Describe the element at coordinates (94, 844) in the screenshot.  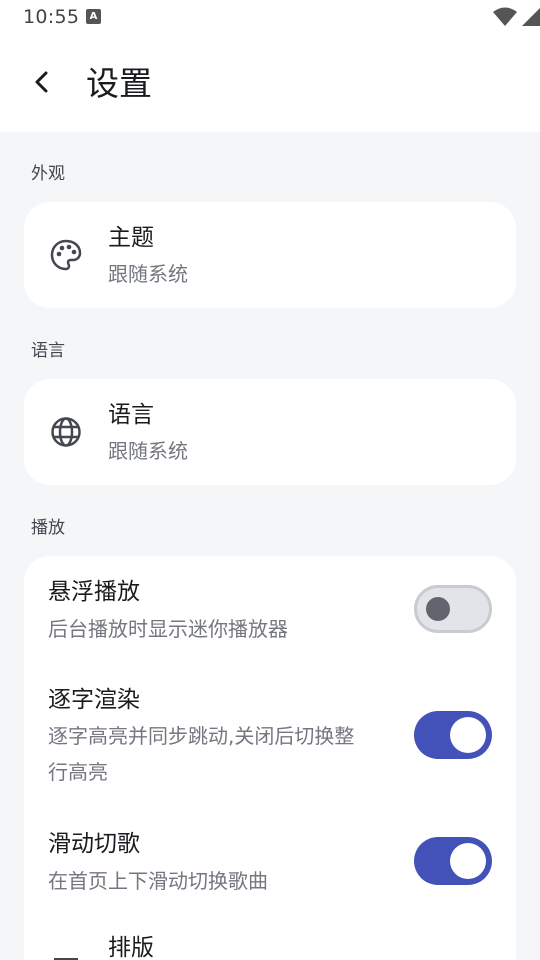
I see `swipe-switch-song-title: 滑动切歌` at that location.